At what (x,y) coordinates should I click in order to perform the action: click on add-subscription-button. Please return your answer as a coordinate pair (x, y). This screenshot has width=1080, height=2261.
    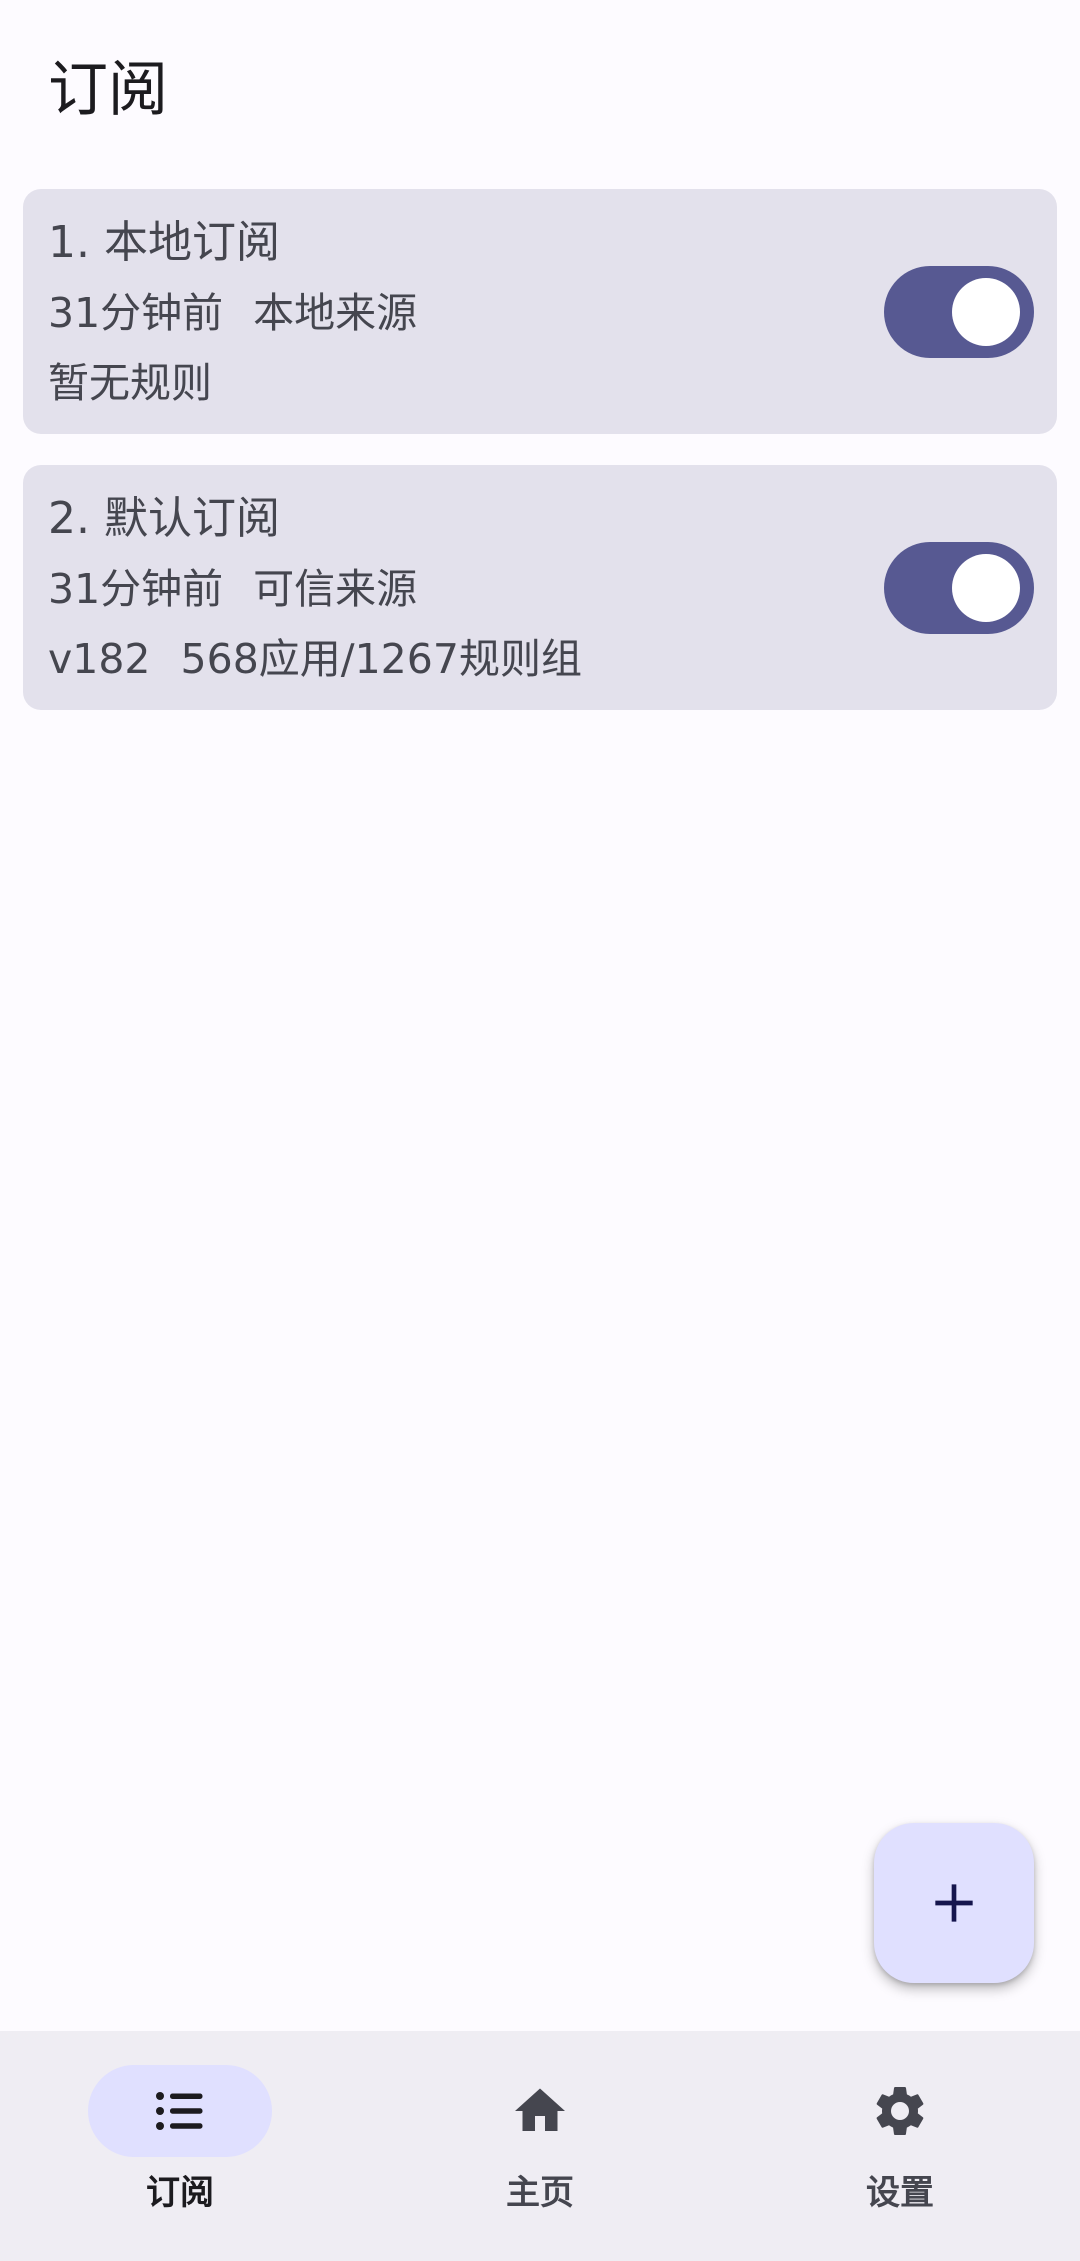
    Looking at the image, I should click on (954, 1903).